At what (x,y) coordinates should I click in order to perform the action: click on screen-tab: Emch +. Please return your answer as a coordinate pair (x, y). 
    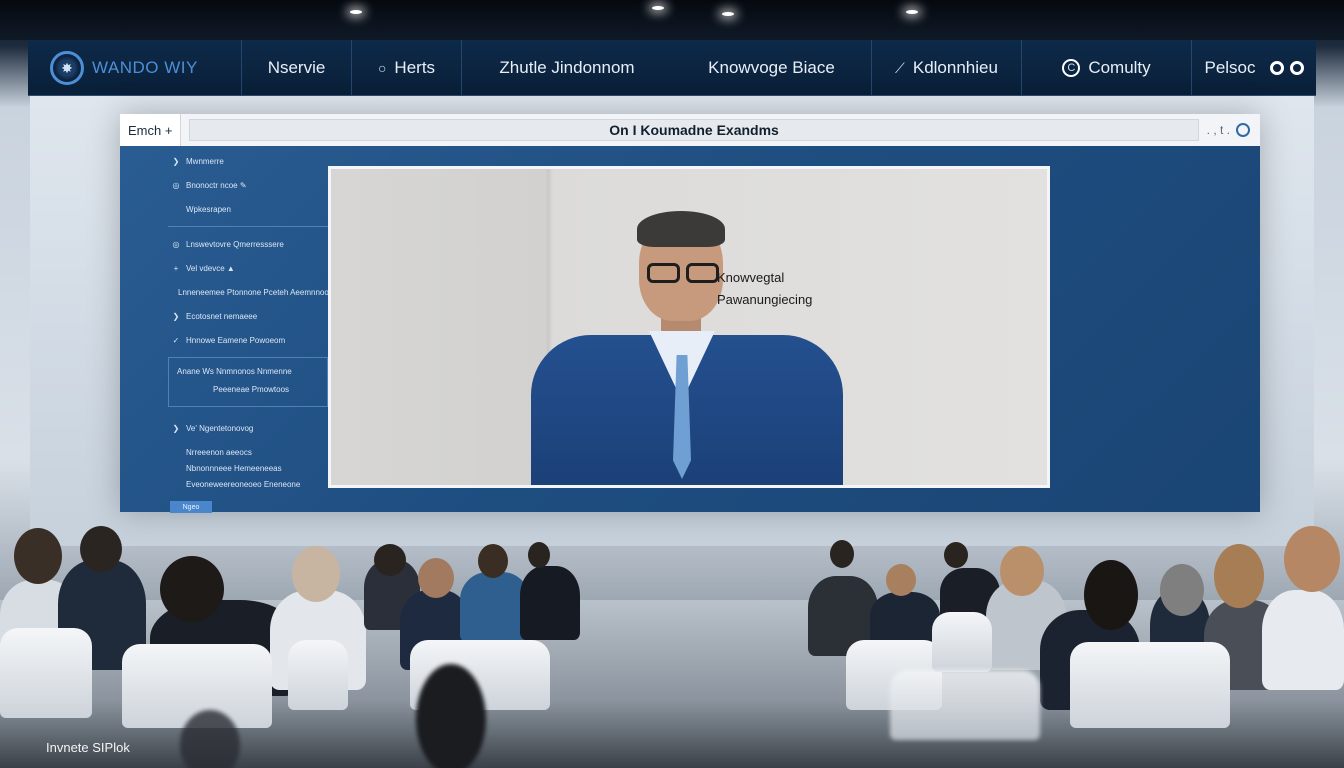
    Looking at the image, I should click on (151, 130).